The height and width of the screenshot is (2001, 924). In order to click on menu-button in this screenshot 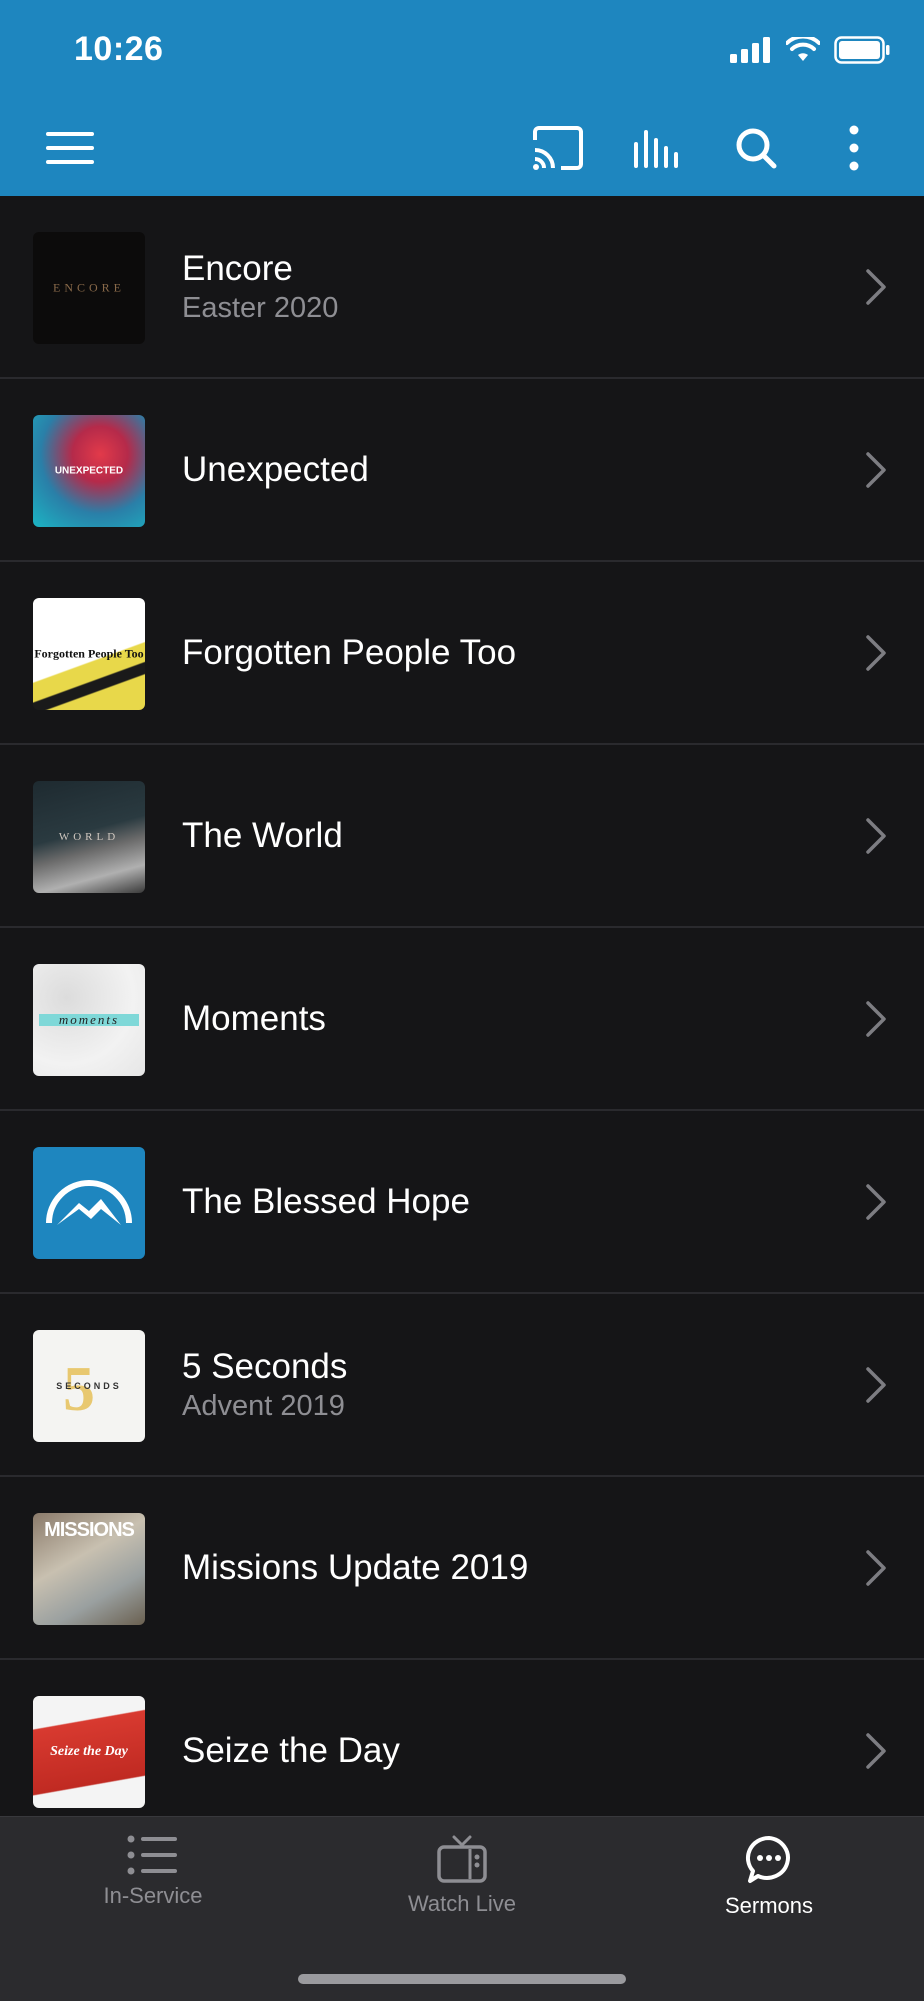, I will do `click(70, 148)`.